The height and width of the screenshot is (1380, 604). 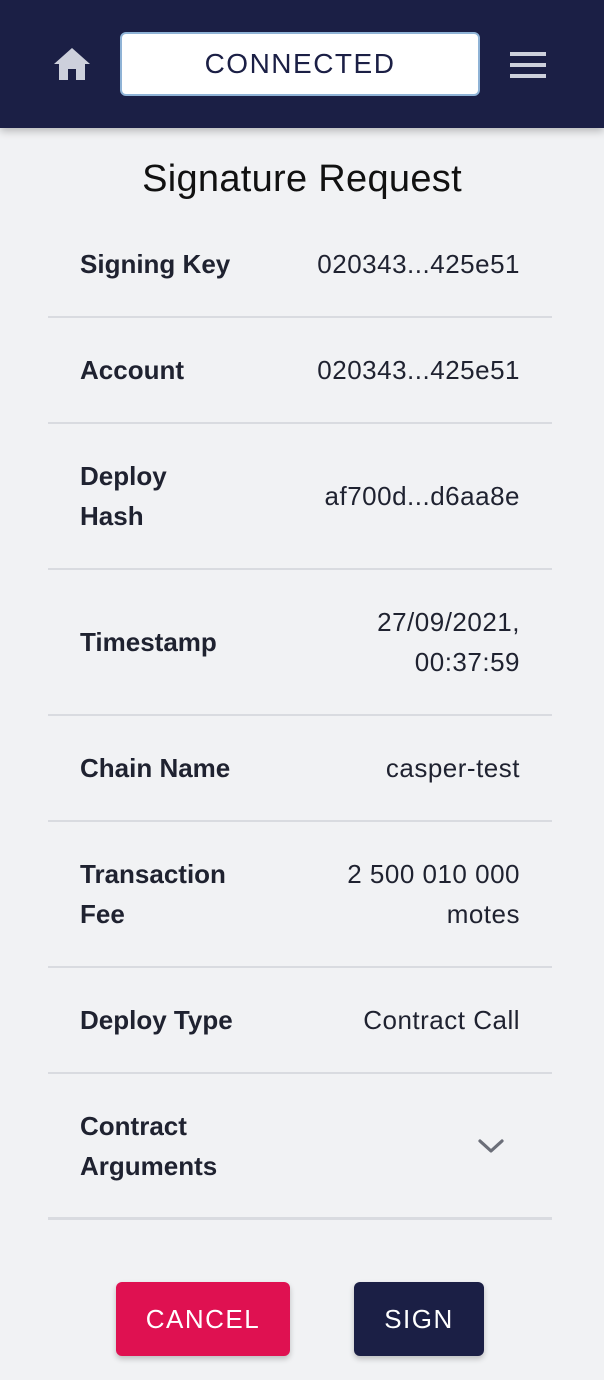 I want to click on chain-name-value: casper-test, so click(x=452, y=768).